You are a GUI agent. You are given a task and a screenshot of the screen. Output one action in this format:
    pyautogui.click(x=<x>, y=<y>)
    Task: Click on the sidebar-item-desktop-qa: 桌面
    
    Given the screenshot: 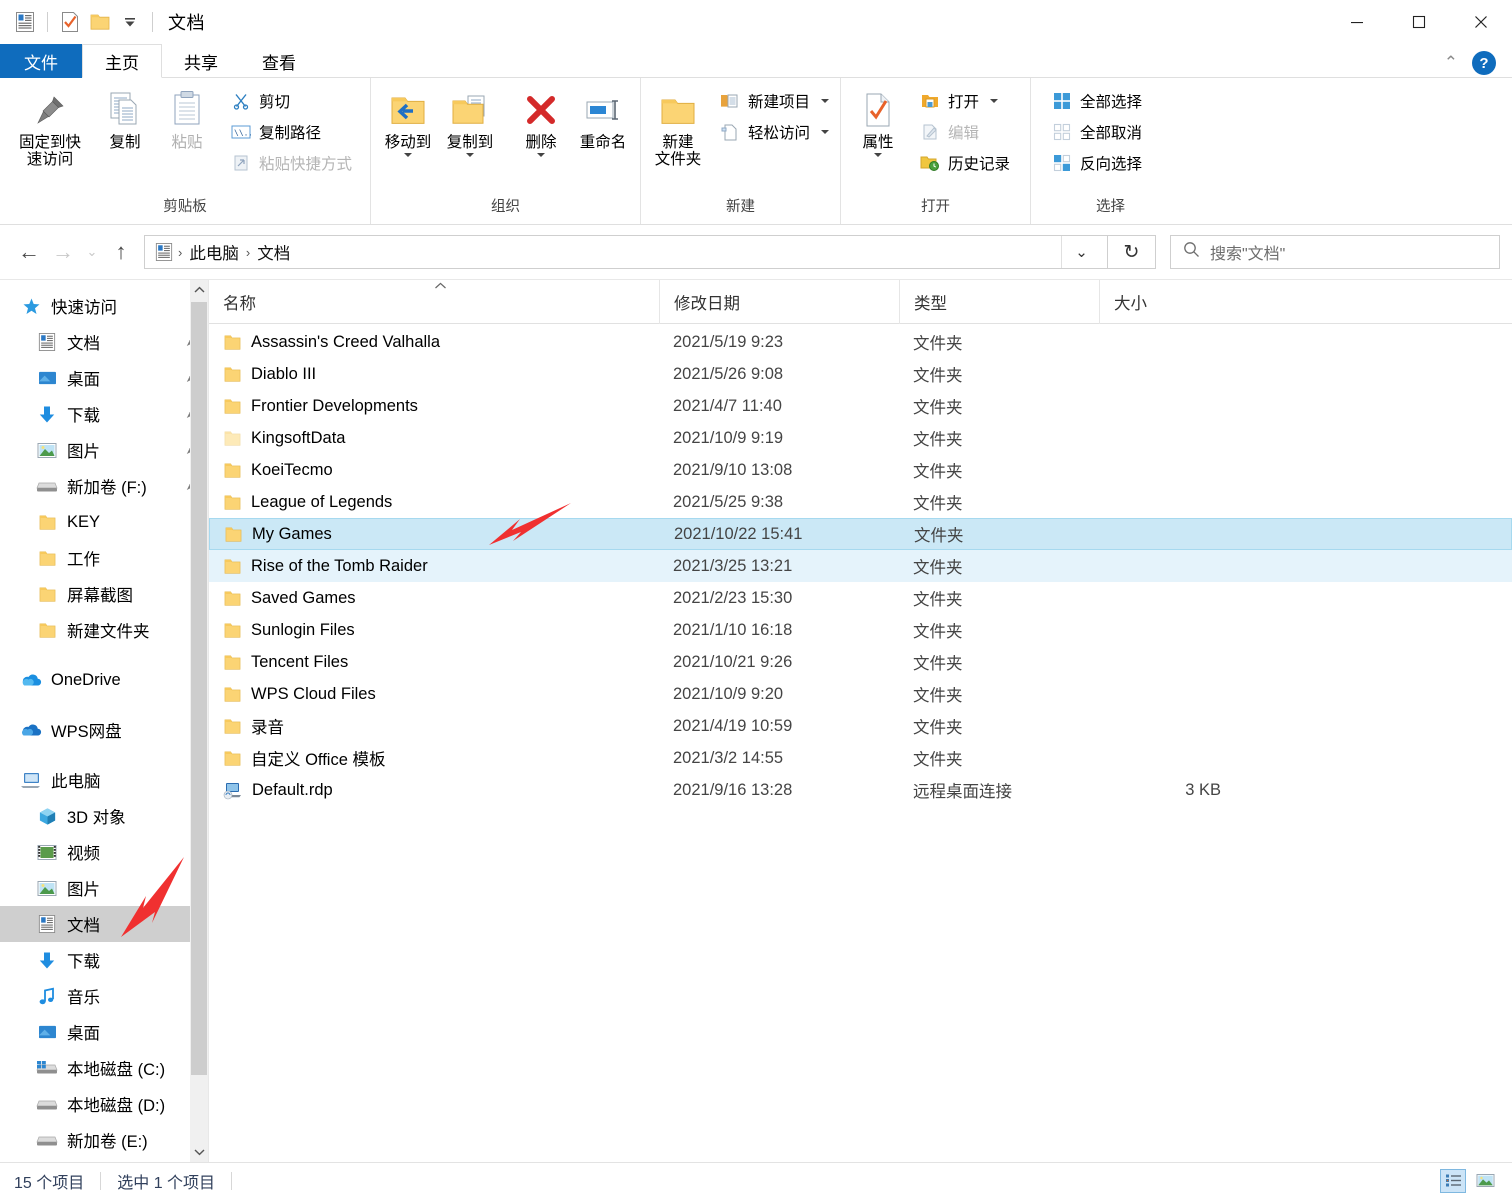 What is the action you would take?
    pyautogui.click(x=104, y=378)
    